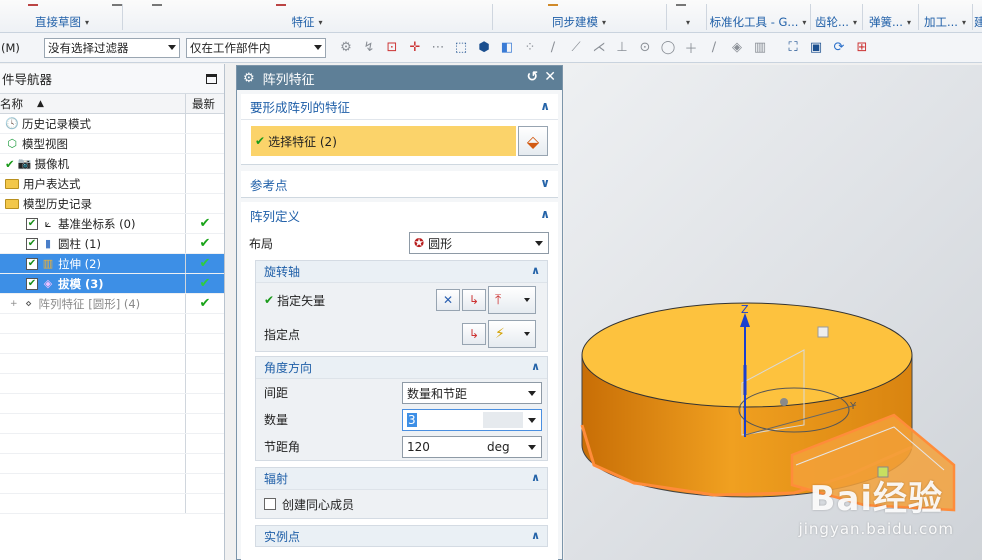 Image resolution: width=982 pixels, height=560 pixels. I want to click on layout-icon: ⊞, so click(862, 48).